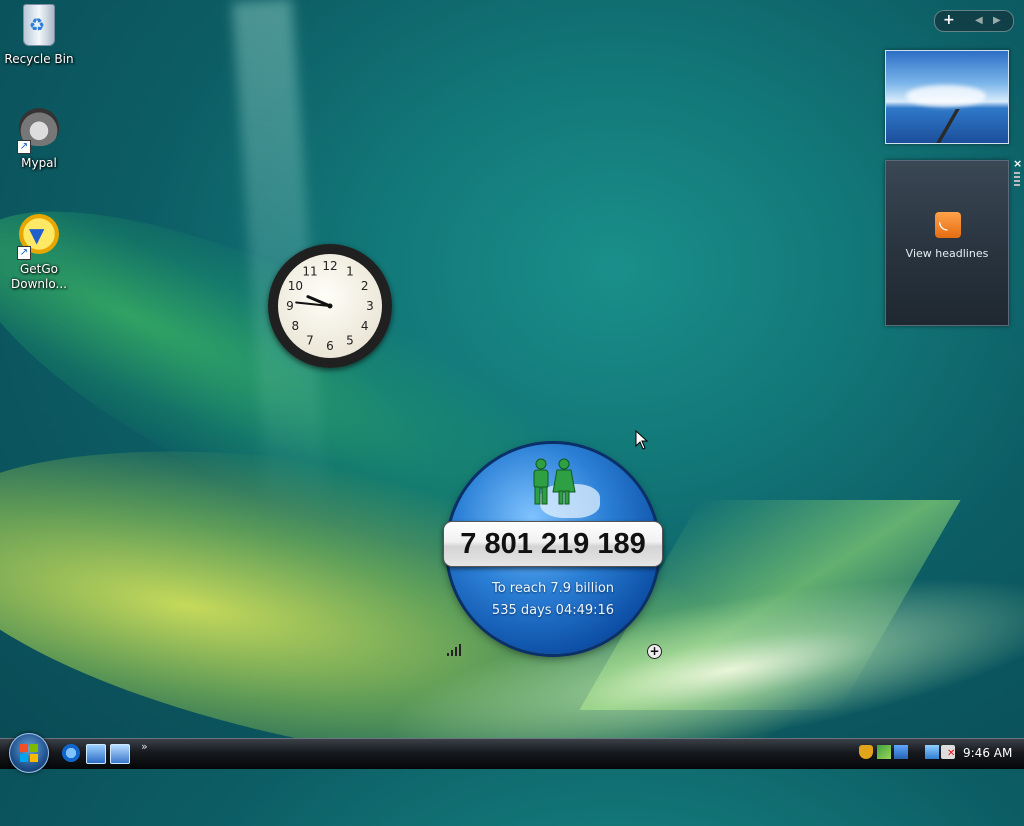 The image size is (1024, 826). What do you see at coordinates (553, 544) in the screenshot?
I see `population-counter: 7 801 219 189` at bounding box center [553, 544].